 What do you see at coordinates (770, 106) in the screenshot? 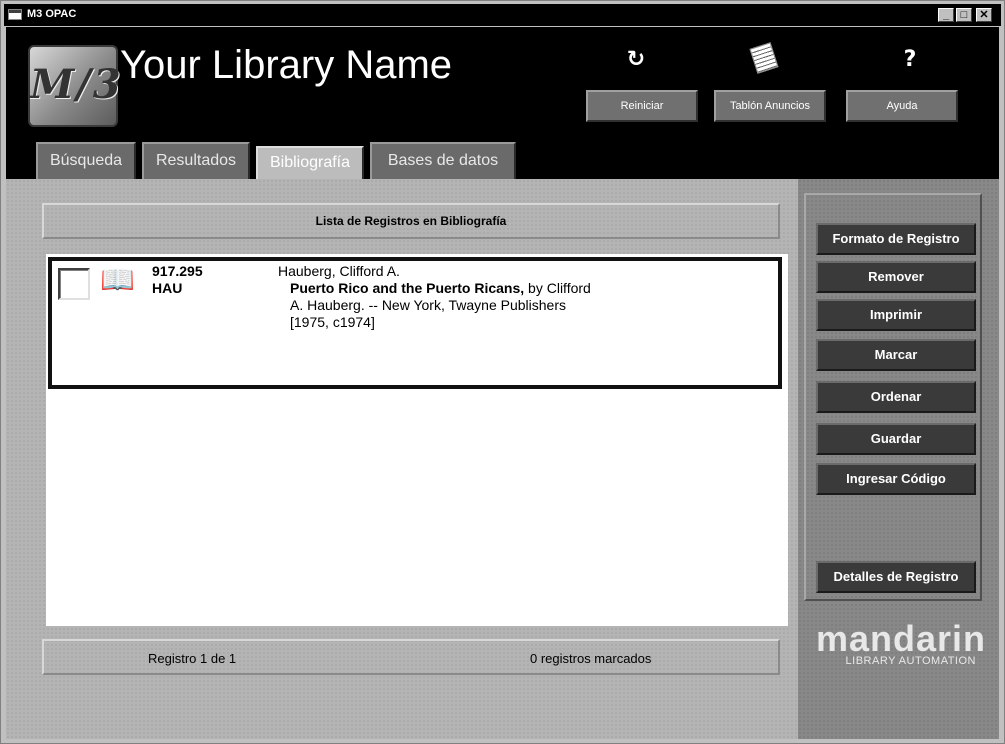
I see `notice-board-button: Tablón Anuncios` at bounding box center [770, 106].